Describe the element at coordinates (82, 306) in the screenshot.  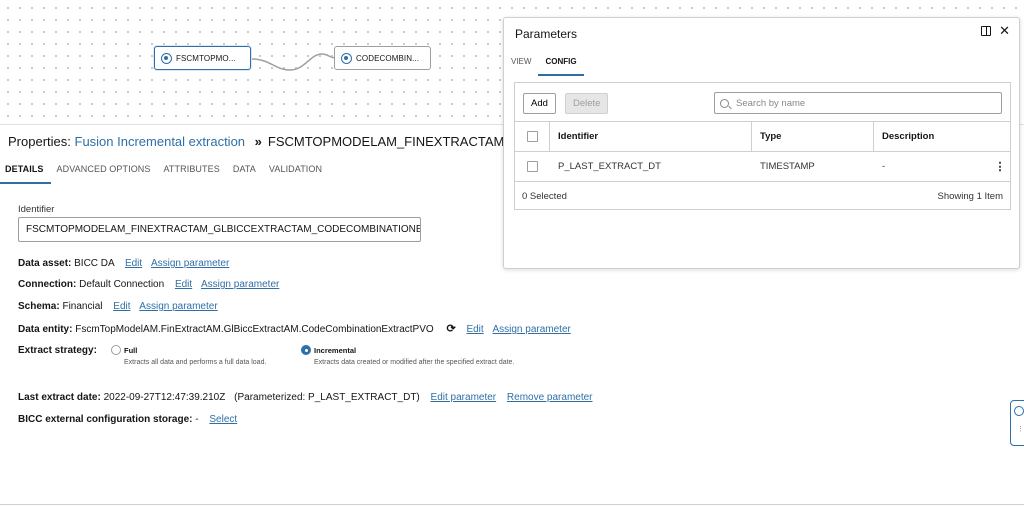
I see `schema-value: Financial` at that location.